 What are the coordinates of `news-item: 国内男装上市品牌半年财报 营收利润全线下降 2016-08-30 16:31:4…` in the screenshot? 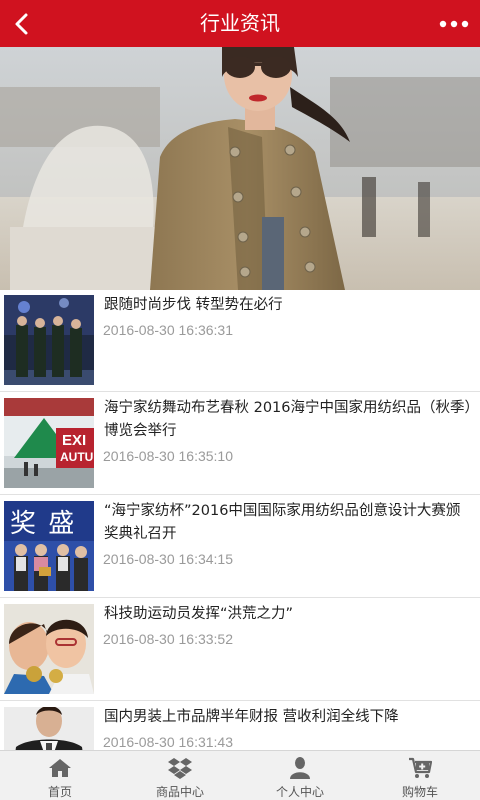 It's located at (240, 726).